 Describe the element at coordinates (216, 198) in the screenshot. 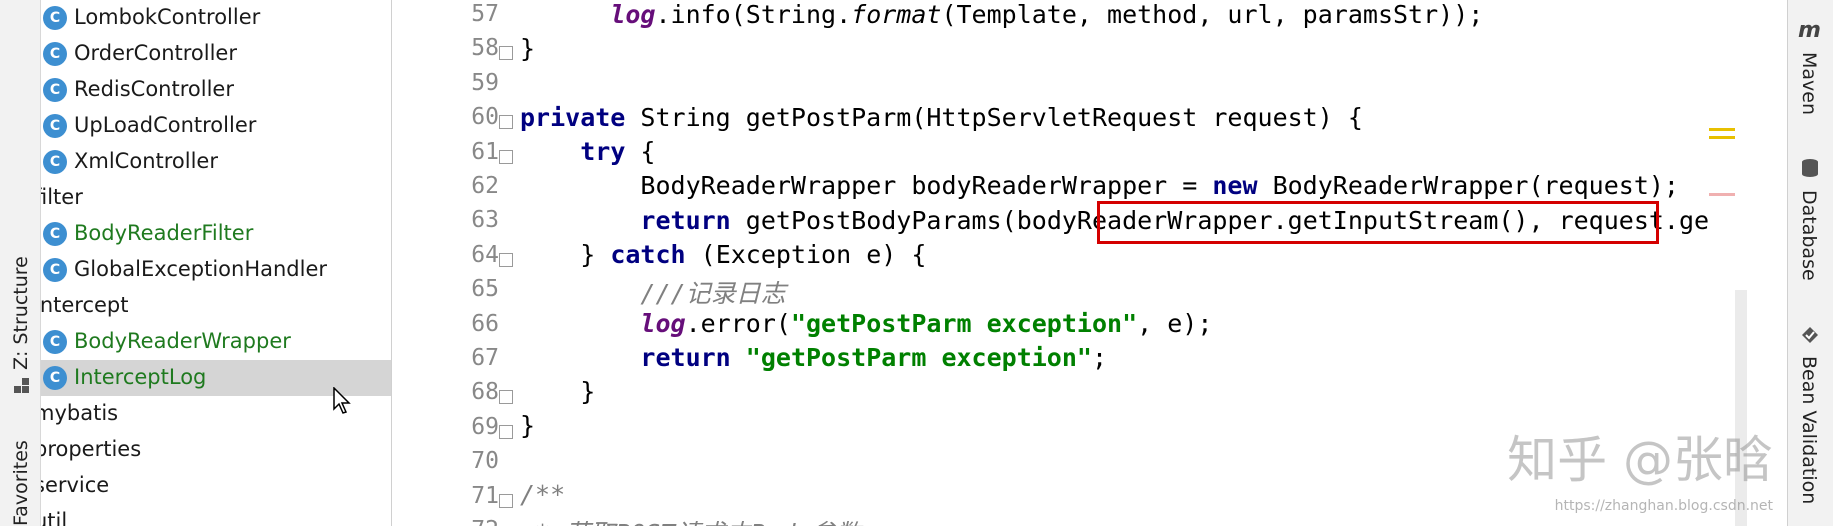

I see `tree-item-package: filter` at that location.